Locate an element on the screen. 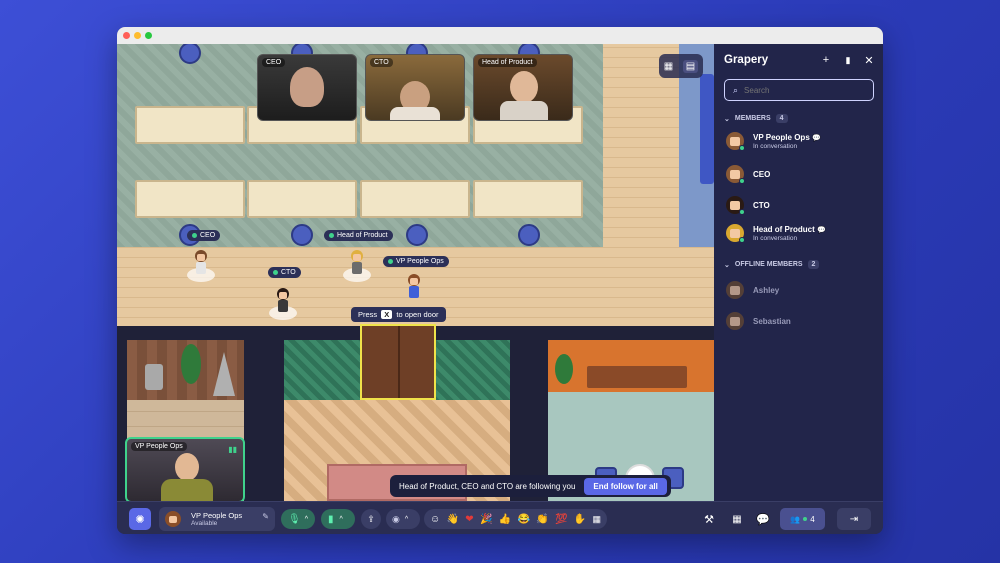 The width and height of the screenshot is (1000, 563). record-icon: ◉ is located at coordinates (396, 518).